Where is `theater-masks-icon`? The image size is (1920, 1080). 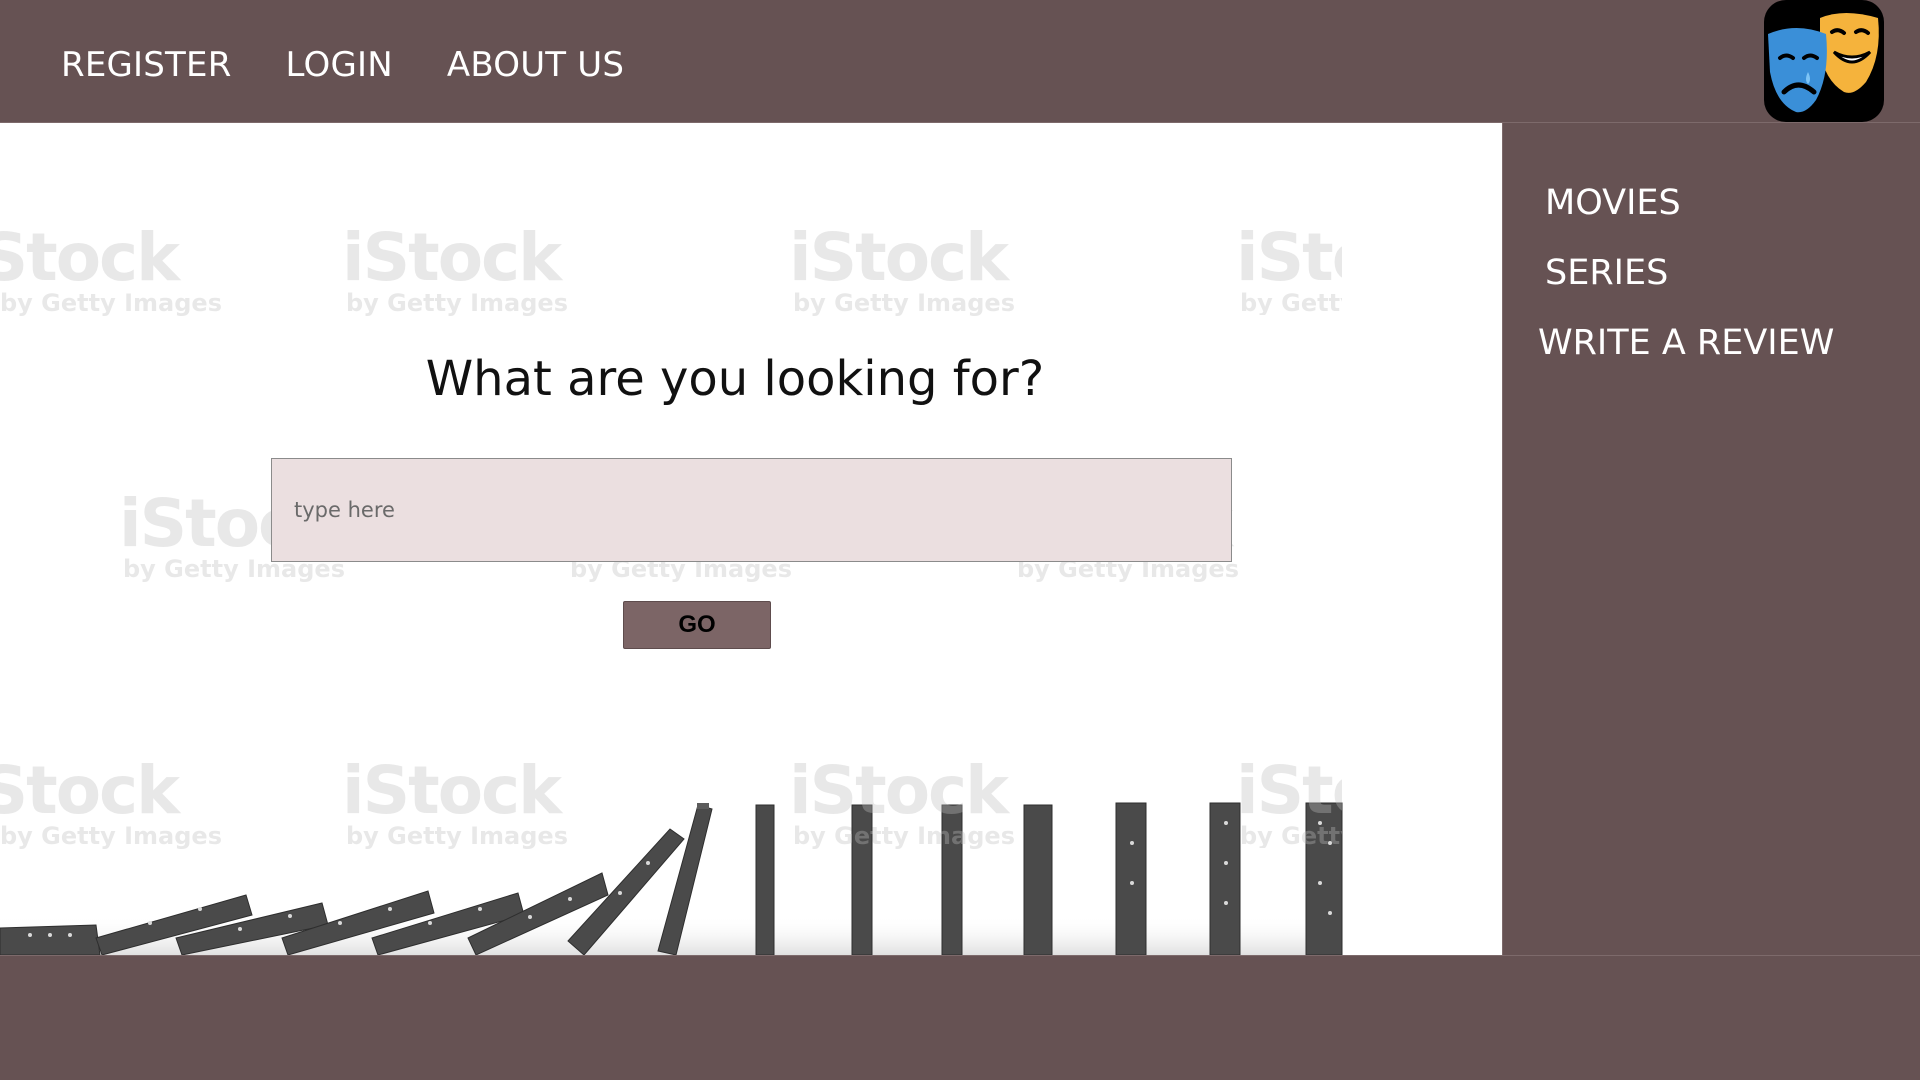
theater-masks-icon is located at coordinates (1824, 62).